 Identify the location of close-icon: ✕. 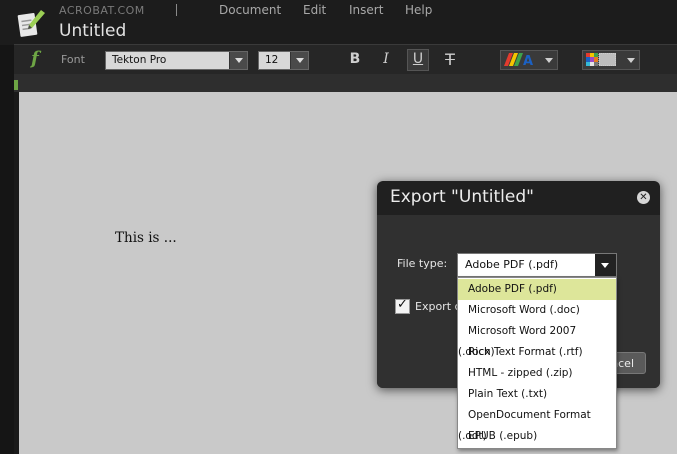
(643, 197).